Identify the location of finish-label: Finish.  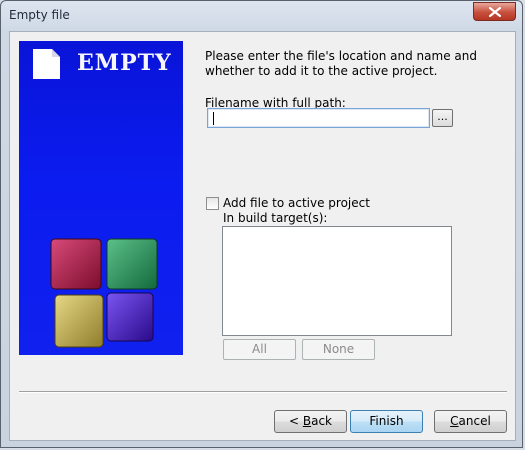
(386, 421).